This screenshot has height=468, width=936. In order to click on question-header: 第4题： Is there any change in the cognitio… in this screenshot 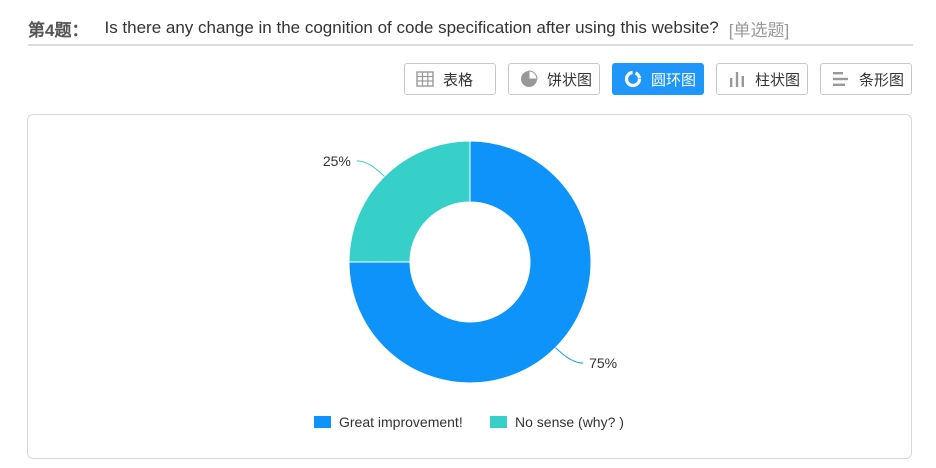, I will do `click(470, 29)`.